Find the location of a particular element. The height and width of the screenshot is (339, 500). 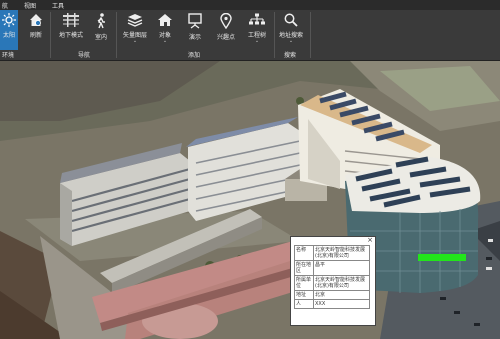

home-refresh-icon is located at coordinates (36, 20).